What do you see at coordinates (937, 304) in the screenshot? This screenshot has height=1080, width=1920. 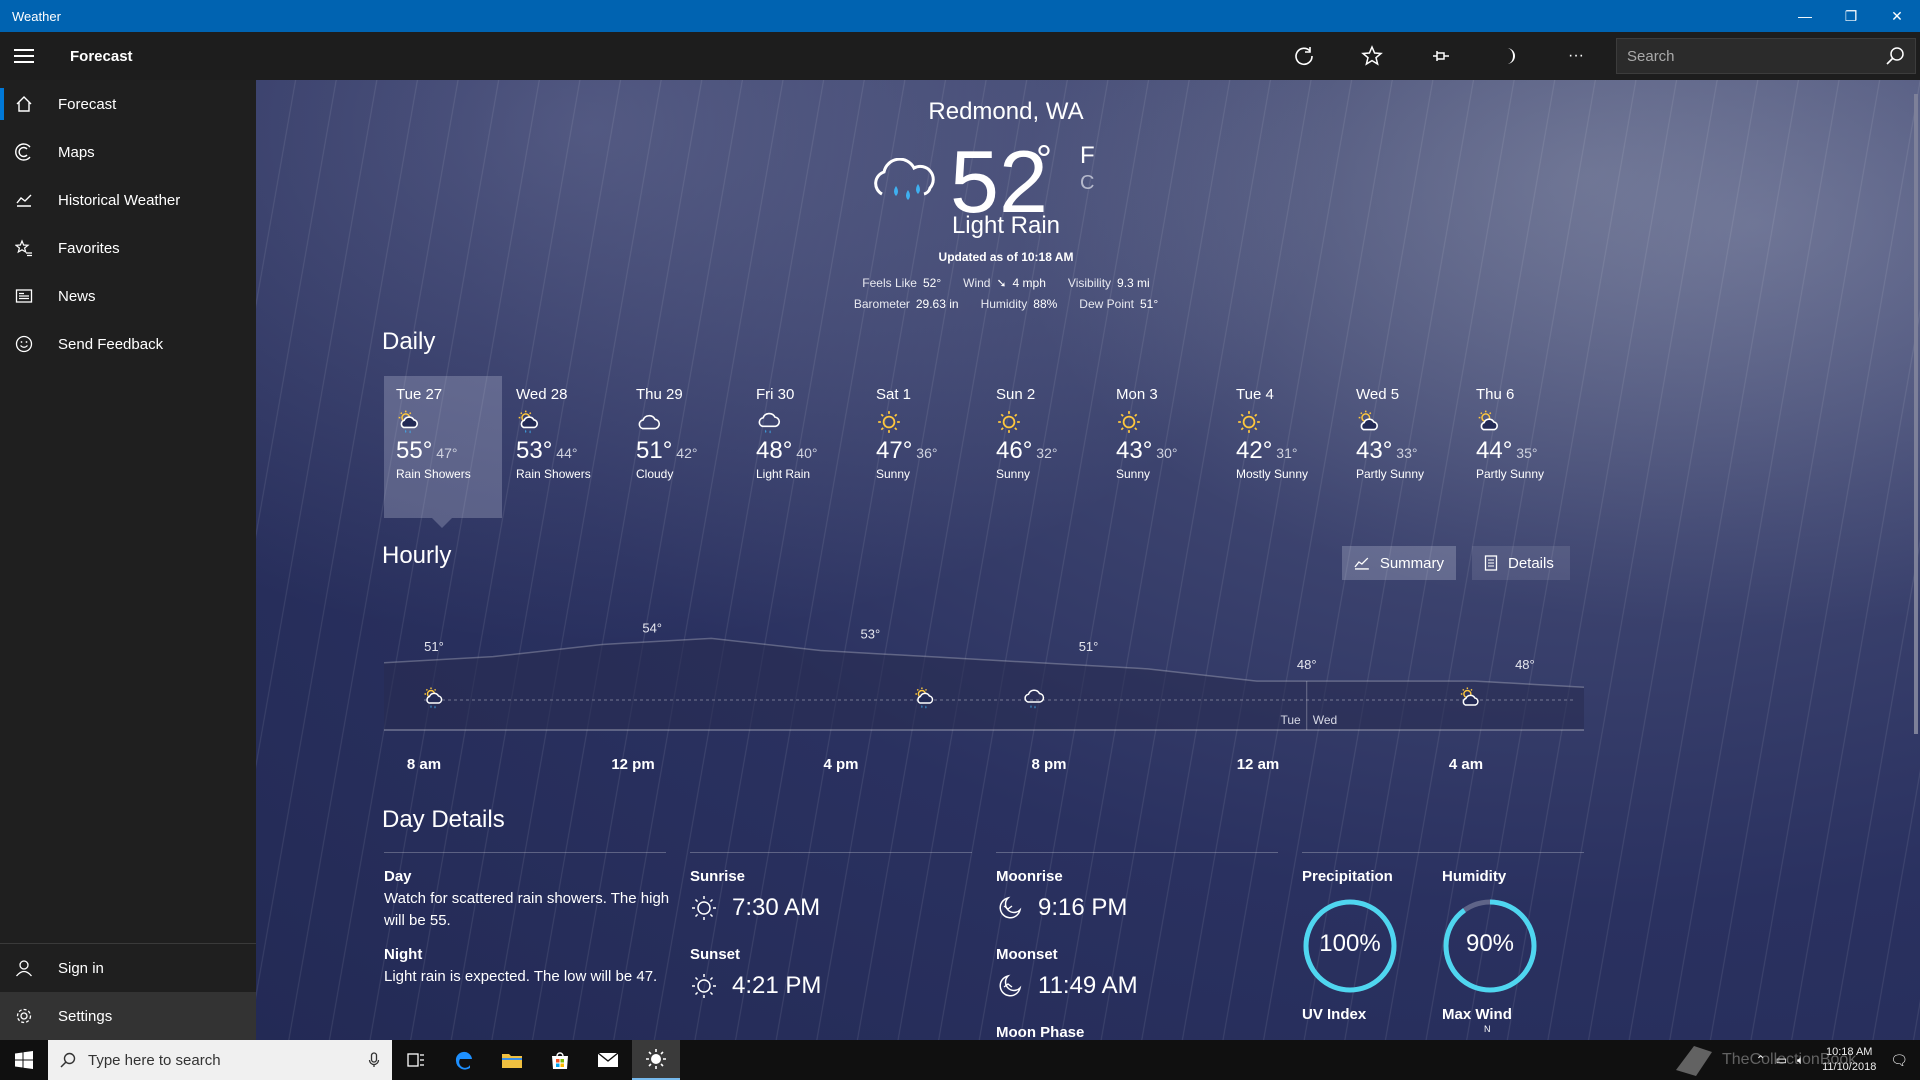 I see `barometer-value: 29.63 in` at bounding box center [937, 304].